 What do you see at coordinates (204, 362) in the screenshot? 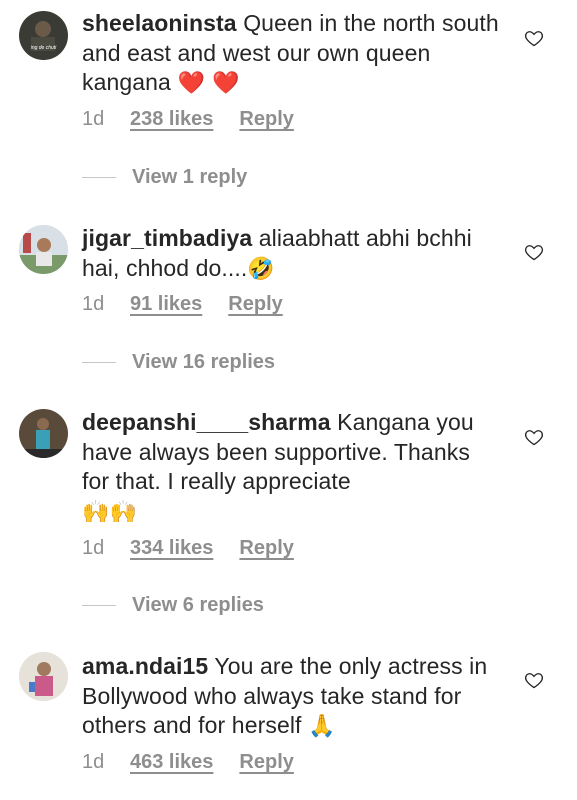
I see `view-replies-label: View 16 replies` at bounding box center [204, 362].